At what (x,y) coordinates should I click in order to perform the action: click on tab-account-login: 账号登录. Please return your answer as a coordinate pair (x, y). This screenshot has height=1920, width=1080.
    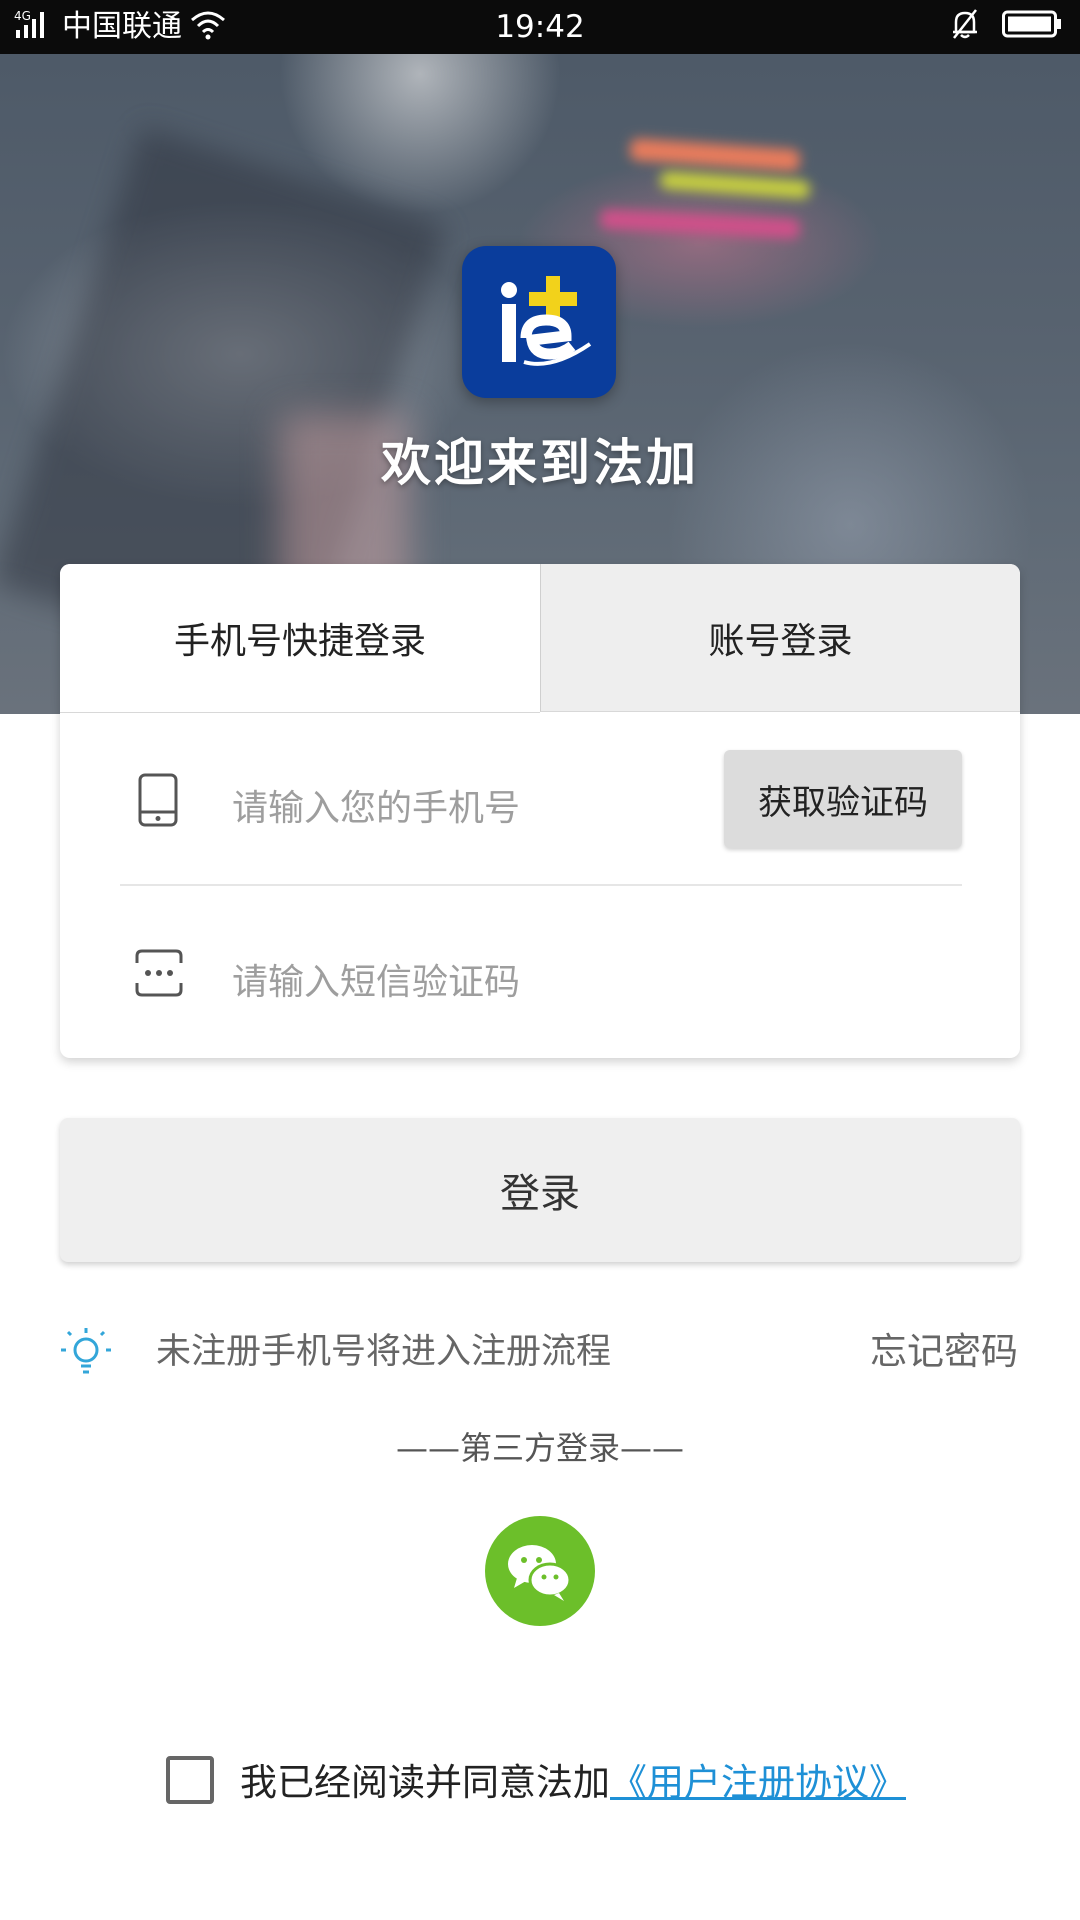
    Looking at the image, I should click on (780, 638).